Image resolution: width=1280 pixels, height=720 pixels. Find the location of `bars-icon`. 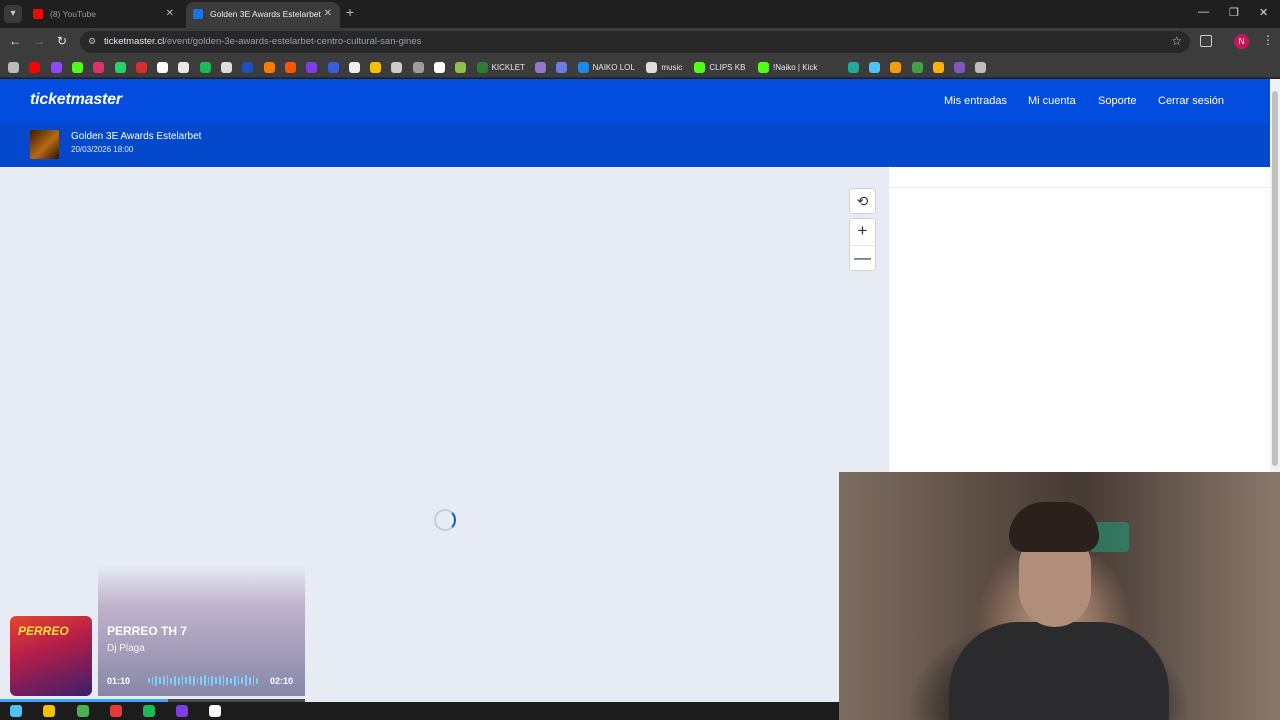

bars-icon is located at coordinates (874, 67).